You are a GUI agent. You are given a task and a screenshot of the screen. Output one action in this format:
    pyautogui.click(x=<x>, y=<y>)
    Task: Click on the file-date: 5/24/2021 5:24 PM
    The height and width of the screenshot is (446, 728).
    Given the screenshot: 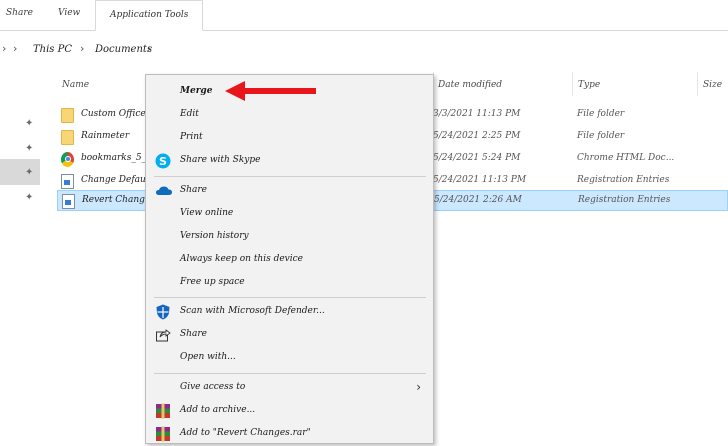 What is the action you would take?
    pyautogui.click(x=477, y=158)
    